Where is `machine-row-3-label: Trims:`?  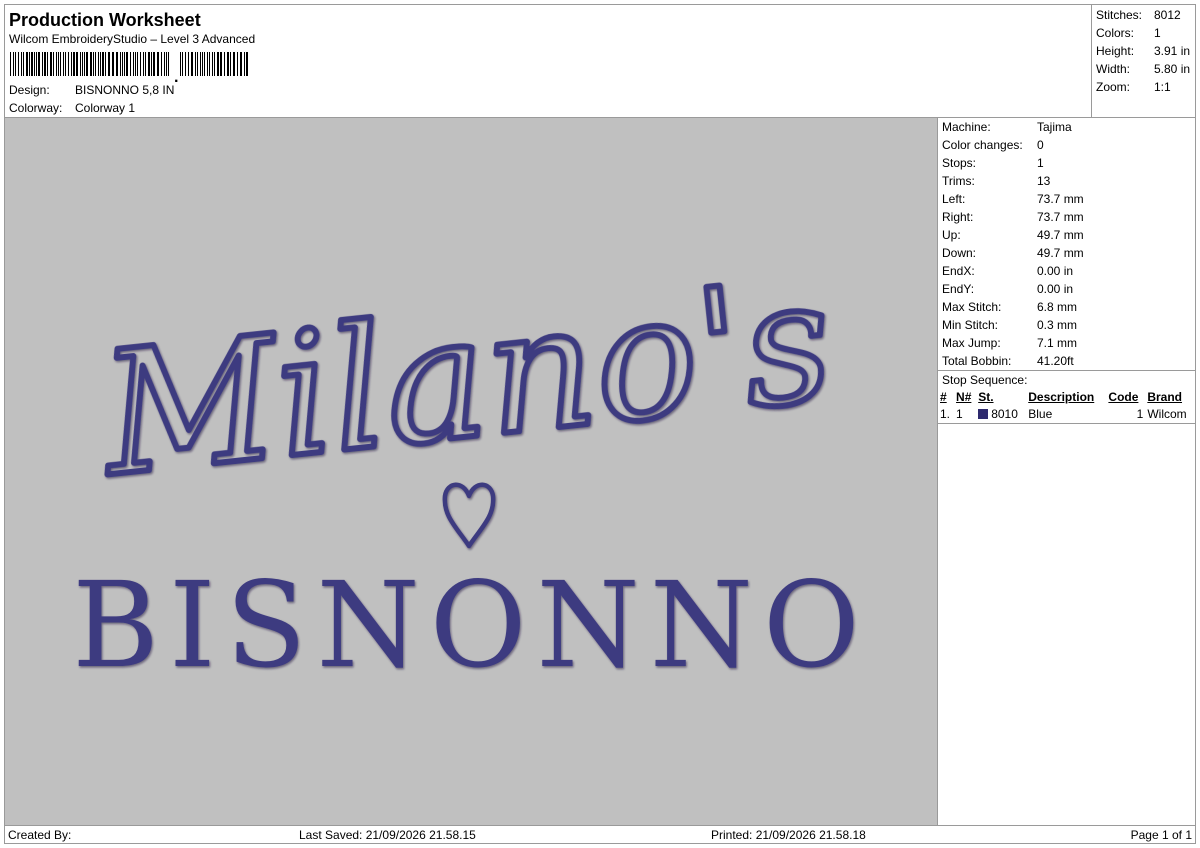
machine-row-3-label: Trims: is located at coordinates (958, 181).